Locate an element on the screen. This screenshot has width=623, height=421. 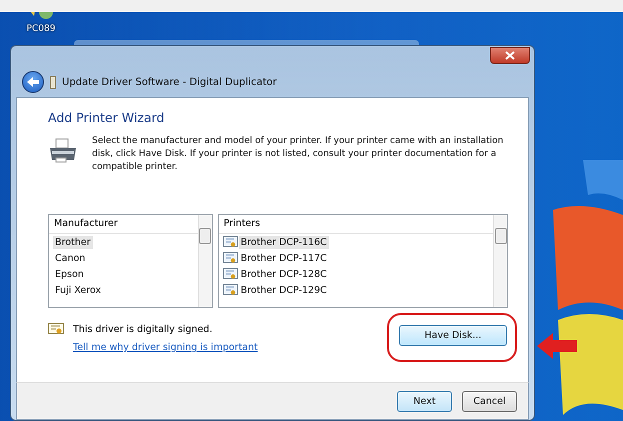
list-item: Brother DCP-116C is located at coordinates (283, 242).